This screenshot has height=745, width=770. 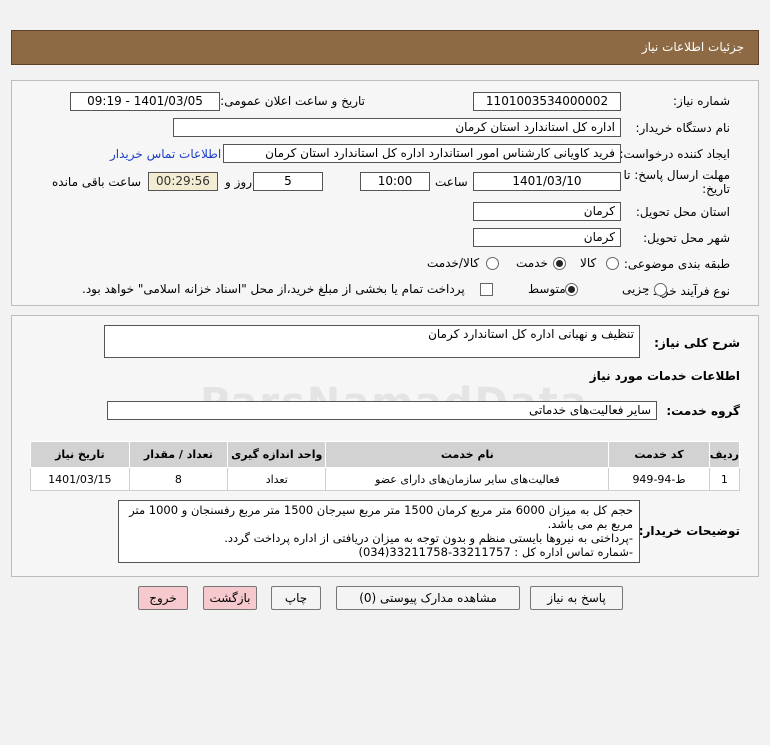 What do you see at coordinates (486, 289) in the screenshot?
I see `treasury-payment-checkbox` at bounding box center [486, 289].